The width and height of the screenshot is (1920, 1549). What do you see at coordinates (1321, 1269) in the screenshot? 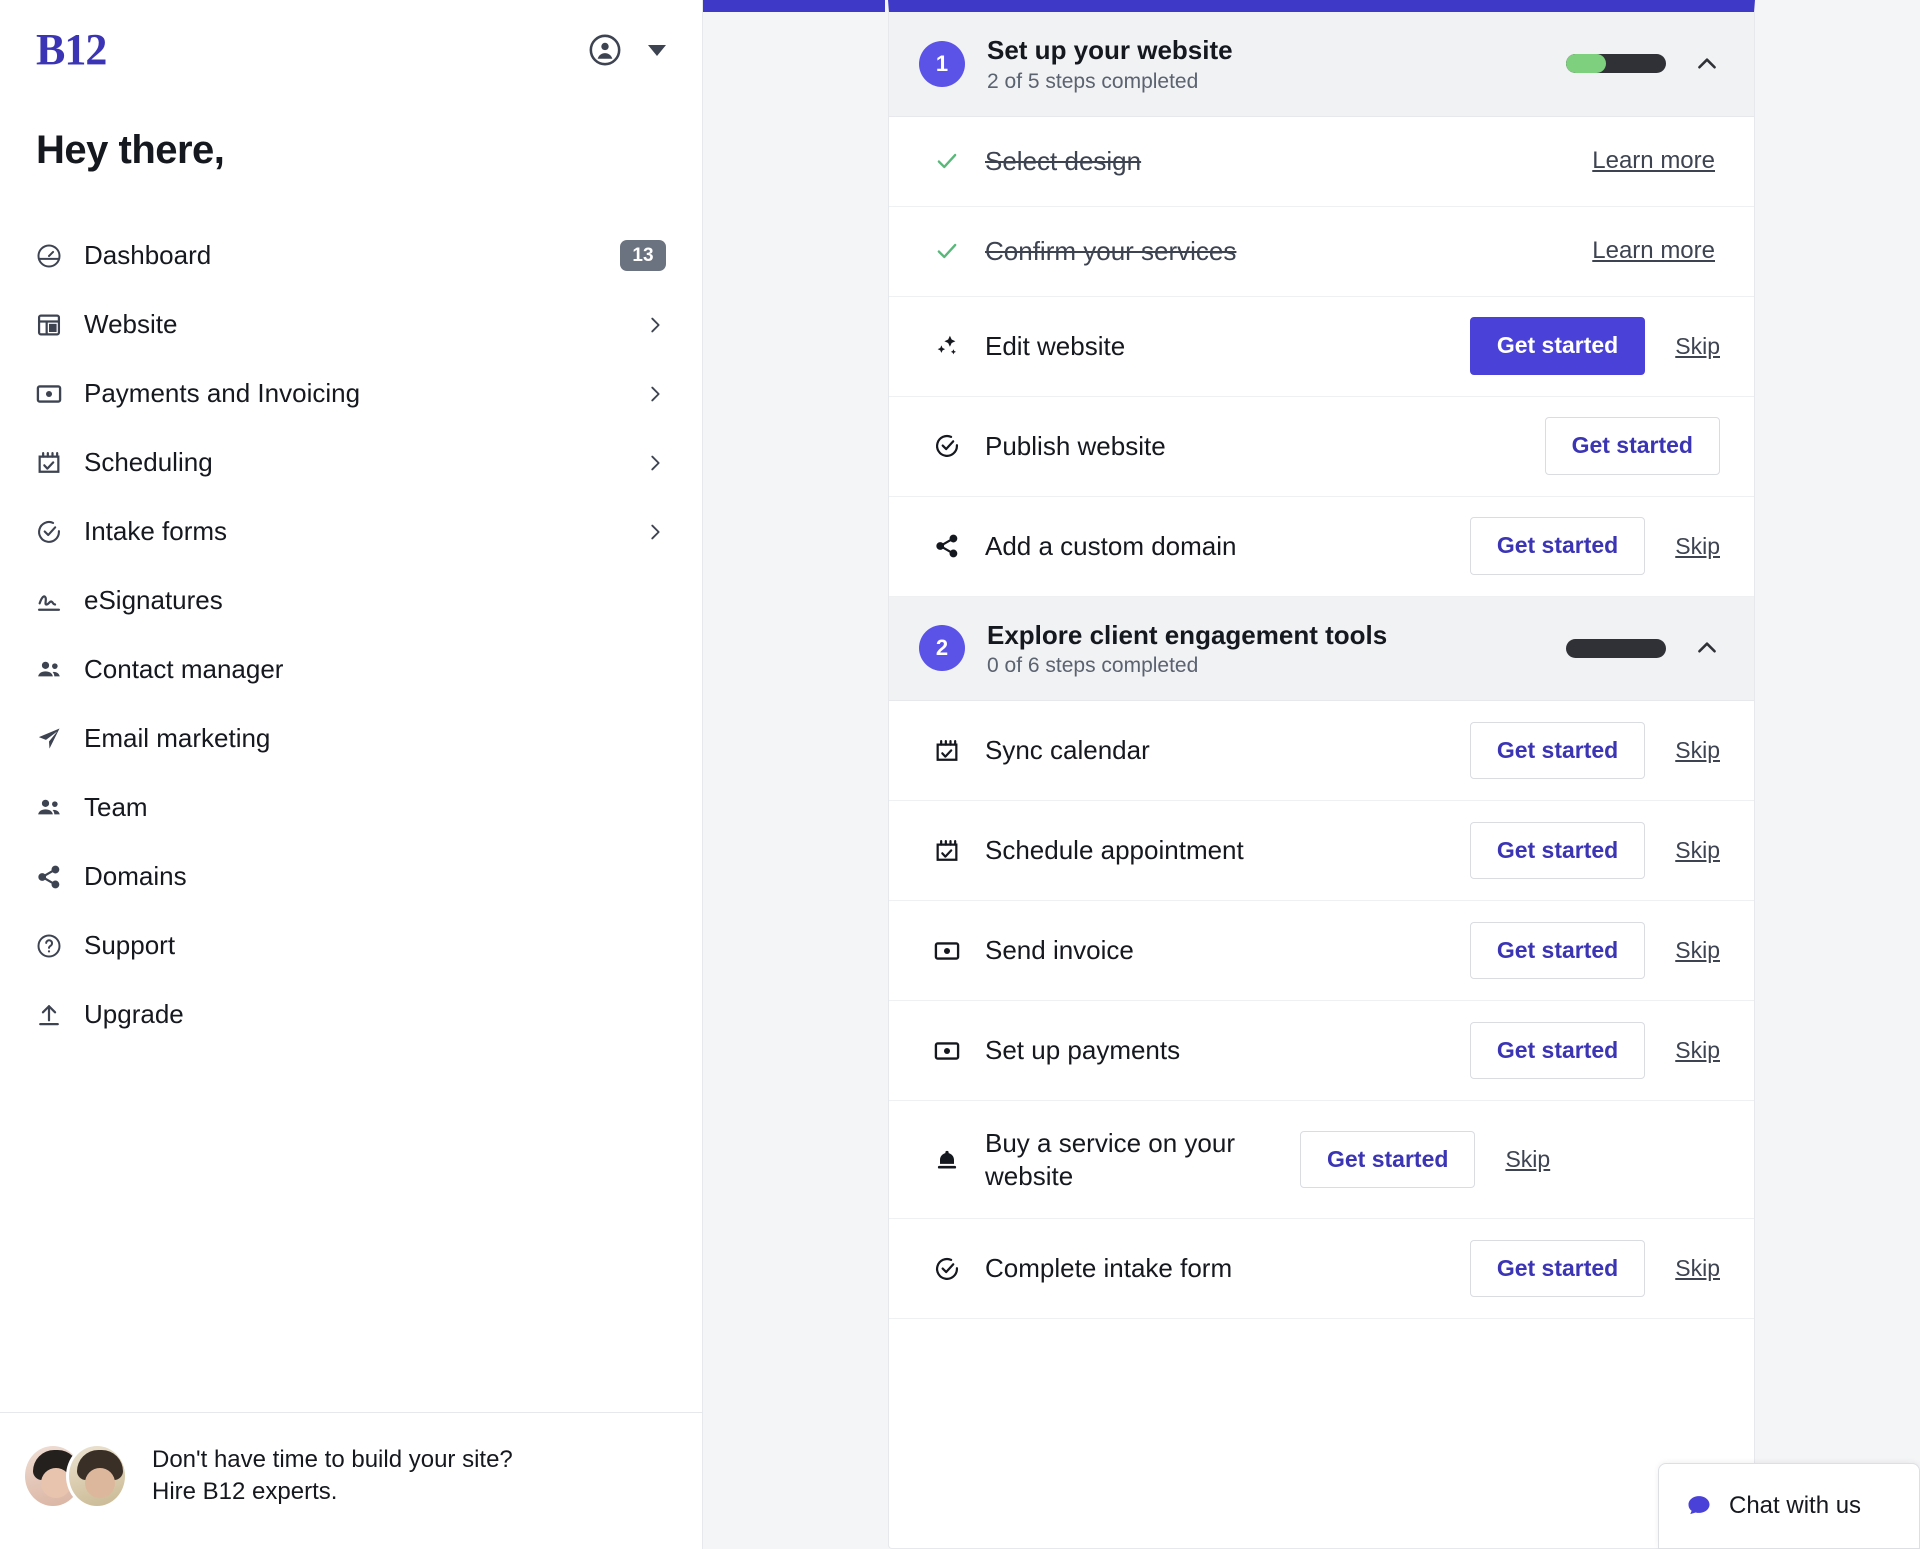
I see `task-row: Complete intake form Get started Skip` at bounding box center [1321, 1269].